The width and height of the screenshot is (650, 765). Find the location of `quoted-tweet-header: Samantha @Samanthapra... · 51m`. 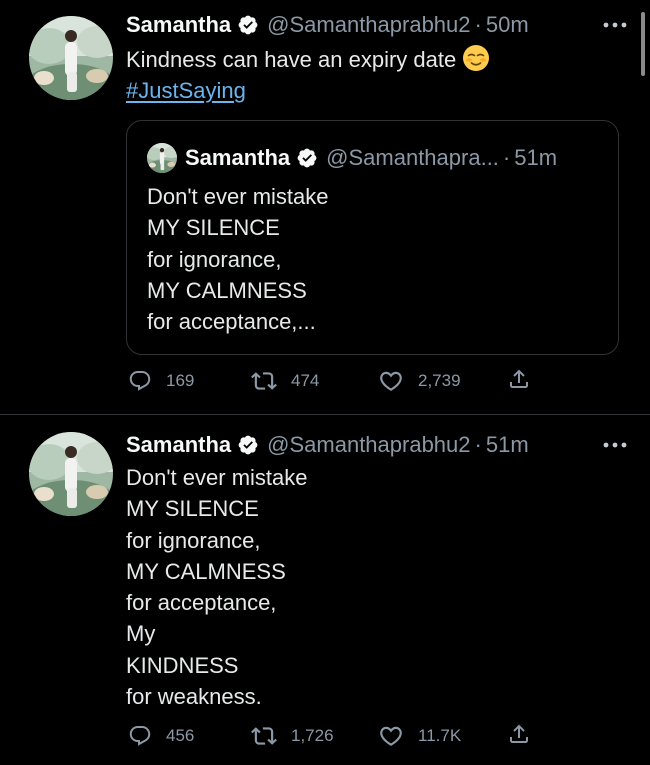

quoted-tweet-header: Samantha @Samanthapra... · 51m is located at coordinates (352, 158).